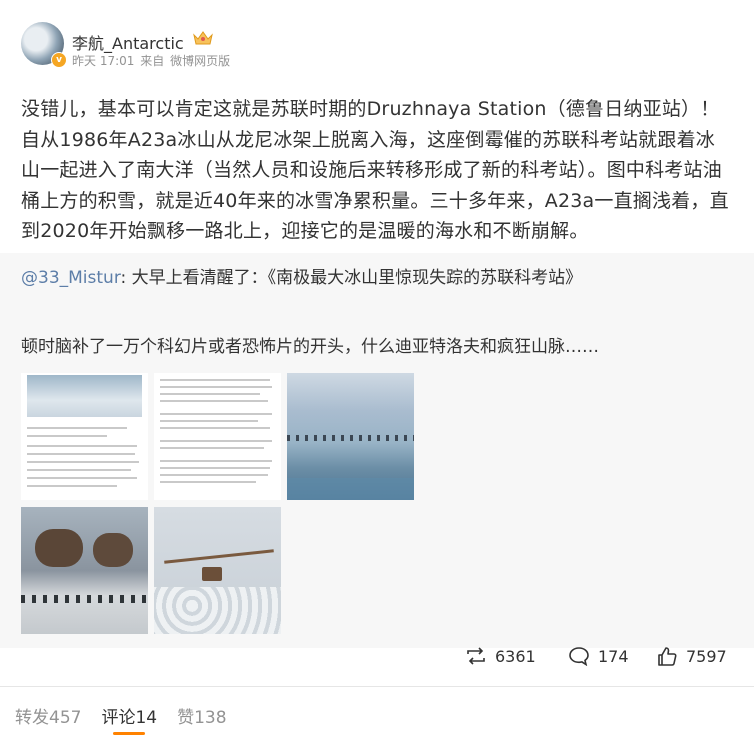 This screenshot has width=754, height=742. What do you see at coordinates (667, 656) in the screenshot?
I see `thumbs-up-icon` at bounding box center [667, 656].